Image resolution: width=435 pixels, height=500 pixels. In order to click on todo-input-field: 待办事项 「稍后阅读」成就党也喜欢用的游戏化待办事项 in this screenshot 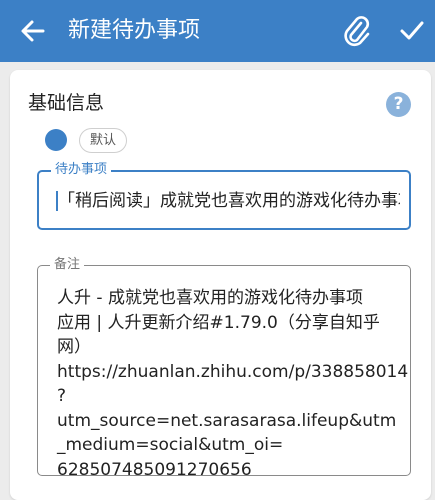, I will do `click(224, 195)`.